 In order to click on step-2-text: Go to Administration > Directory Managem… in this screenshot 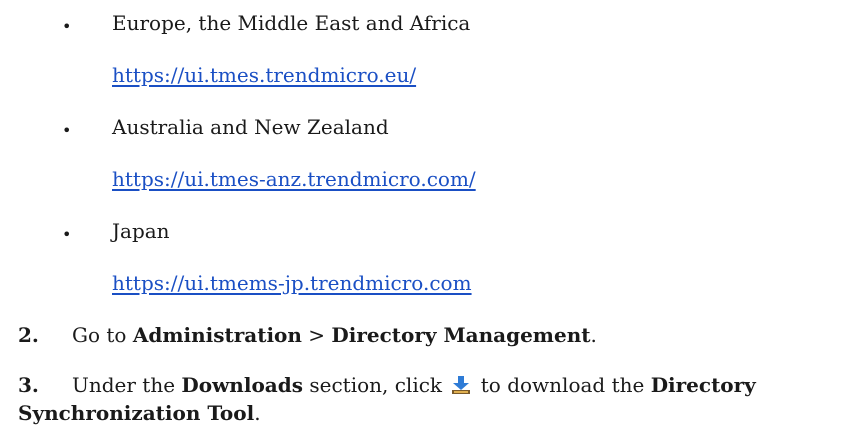, I will do `click(334, 335)`.